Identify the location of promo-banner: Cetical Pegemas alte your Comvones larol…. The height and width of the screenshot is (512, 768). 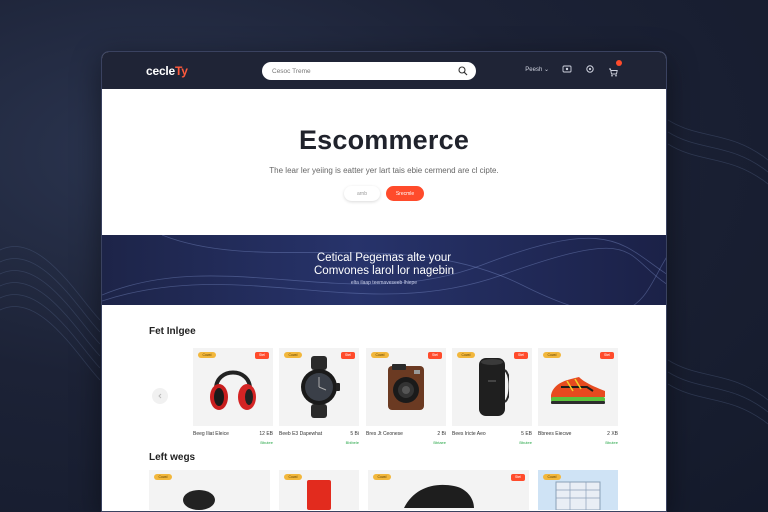
(384, 270).